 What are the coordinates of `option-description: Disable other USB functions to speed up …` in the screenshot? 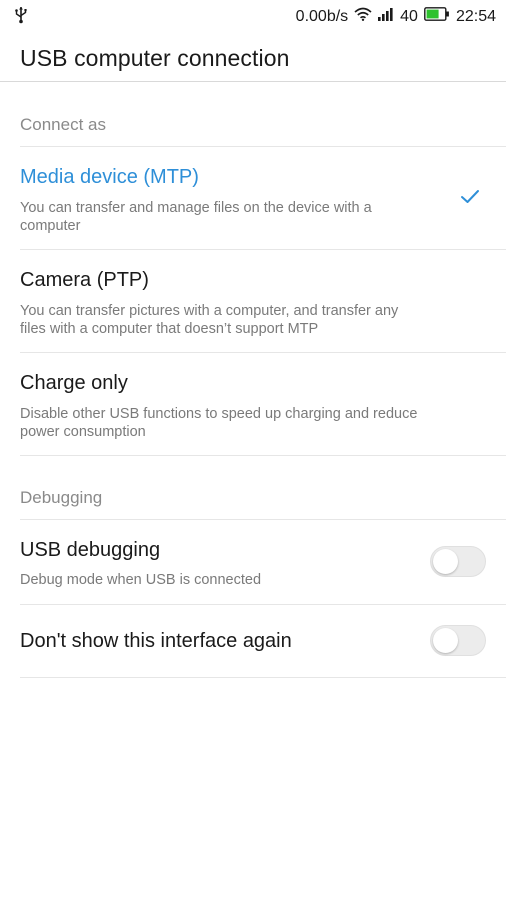 It's located at (219, 423).